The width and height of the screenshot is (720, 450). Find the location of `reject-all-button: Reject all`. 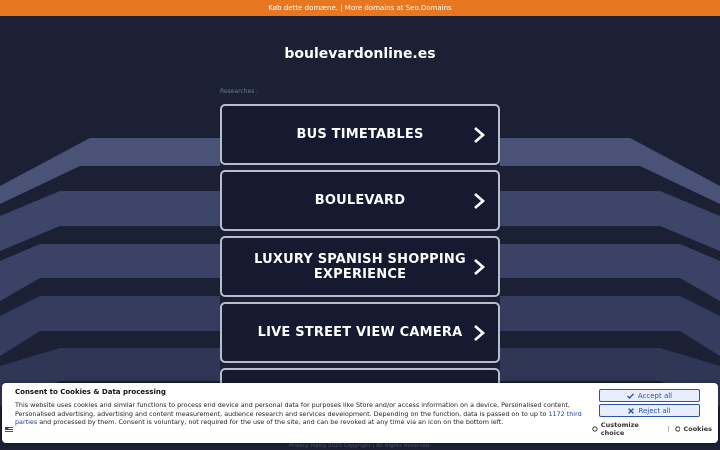

reject-all-button: Reject all is located at coordinates (649, 410).